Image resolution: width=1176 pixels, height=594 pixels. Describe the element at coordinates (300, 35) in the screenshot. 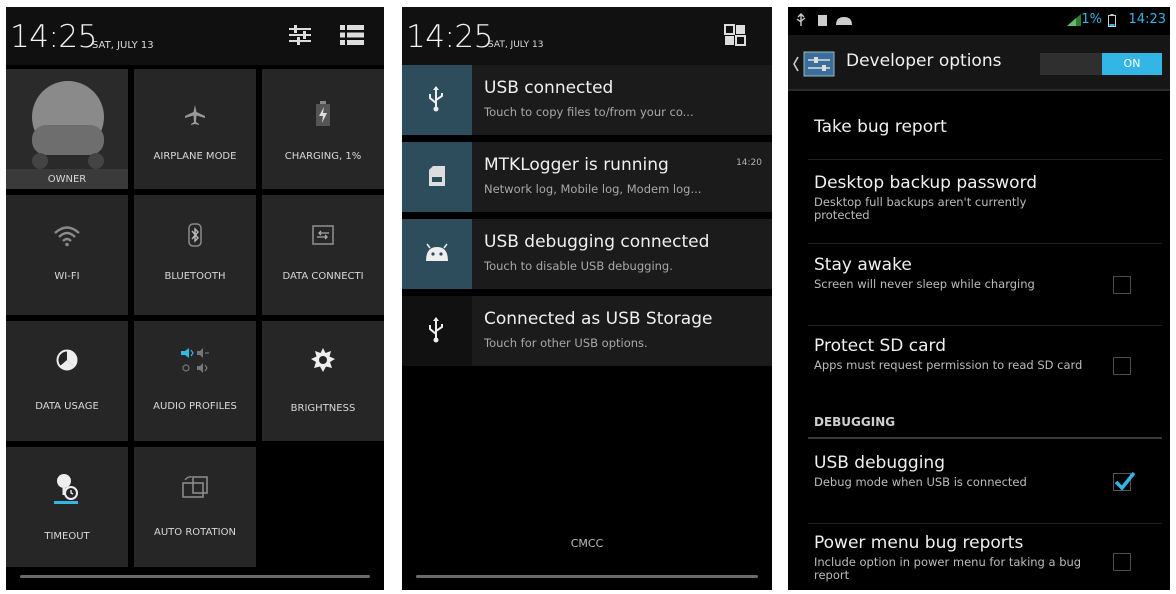

I see `settings-sliders-icon` at that location.